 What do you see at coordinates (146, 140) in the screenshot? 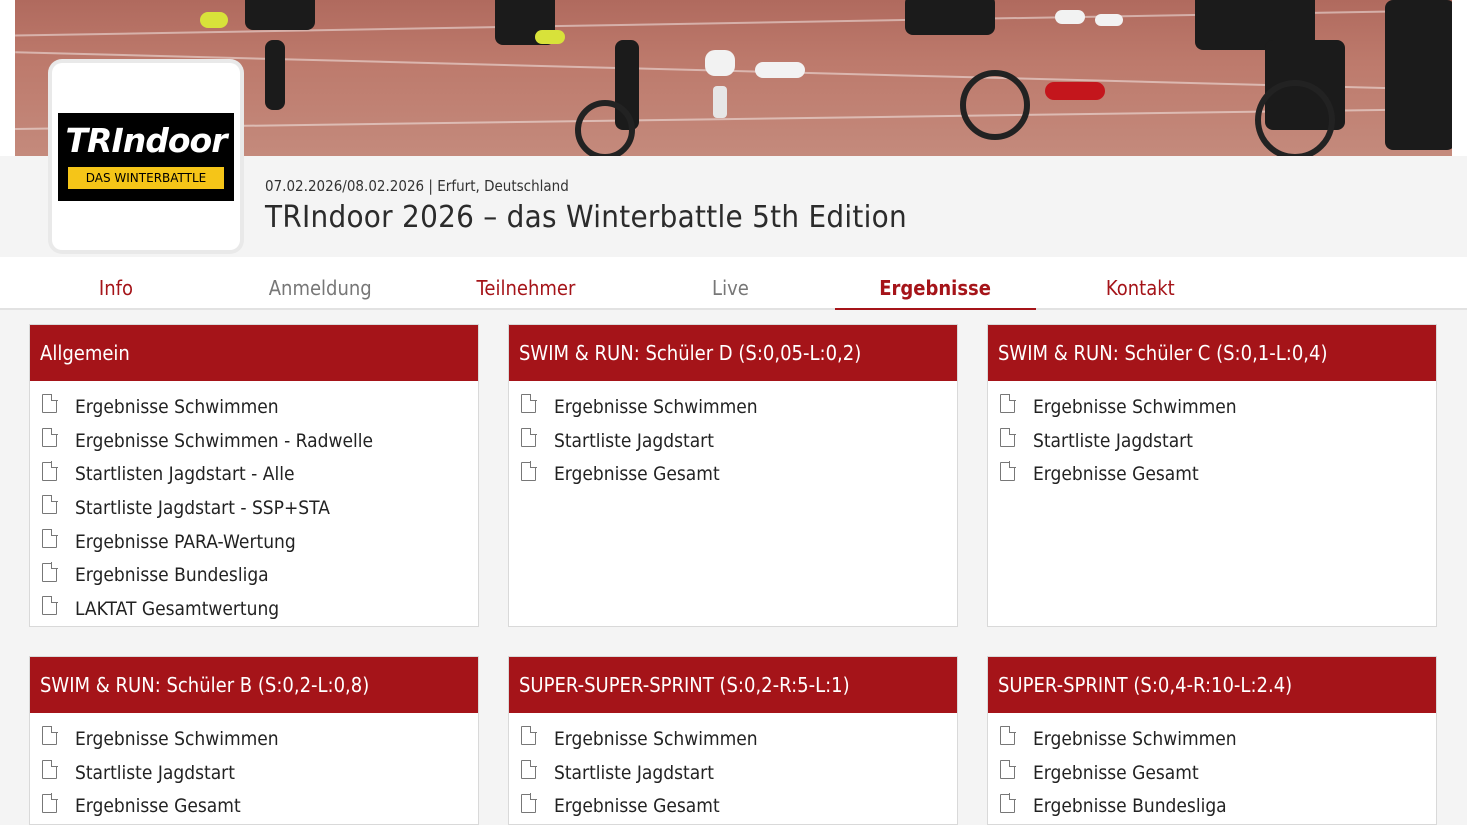
I see `logo-wordmark: TRIndoor` at bounding box center [146, 140].